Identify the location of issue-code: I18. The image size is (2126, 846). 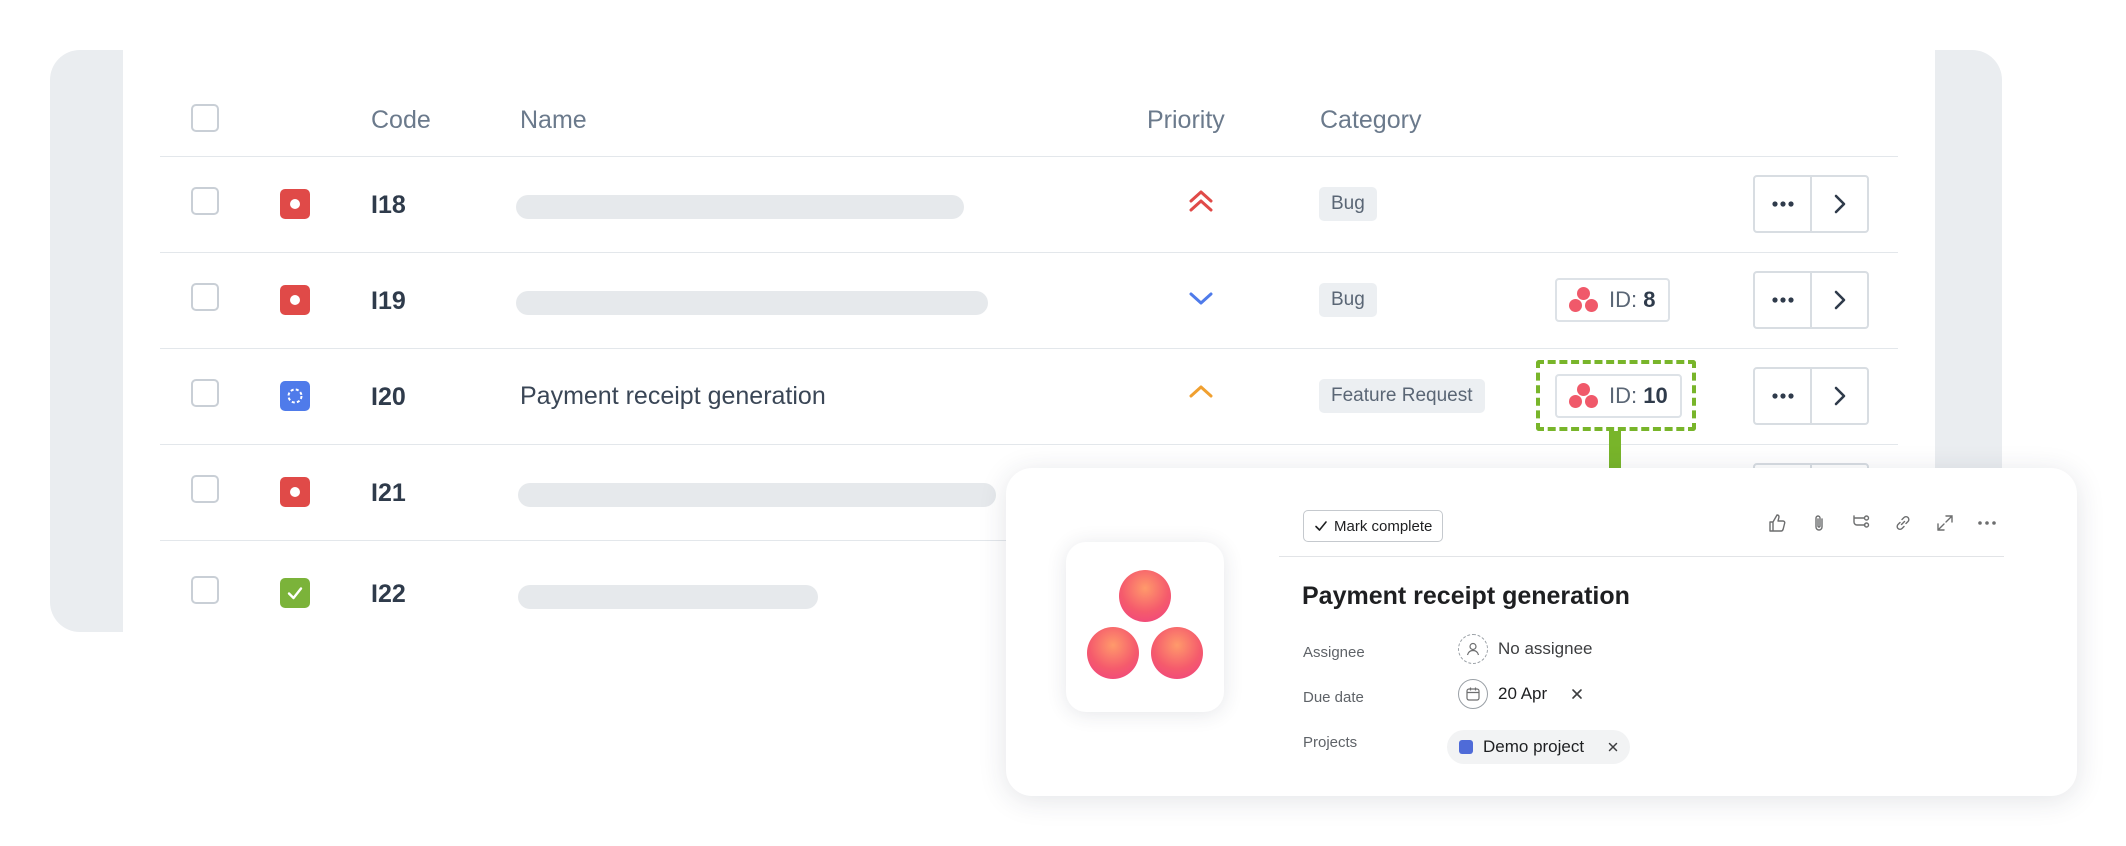
(388, 205).